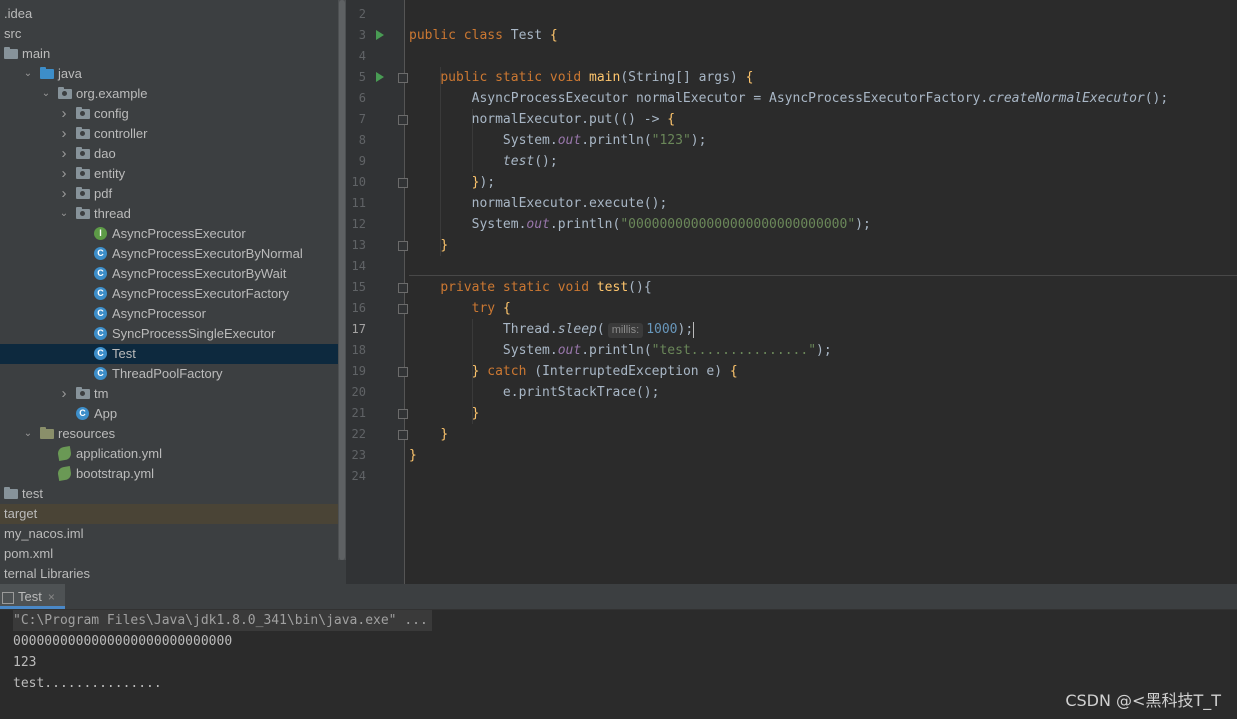  I want to click on tree-item-label: bootstrap.yml, so click(115, 473).